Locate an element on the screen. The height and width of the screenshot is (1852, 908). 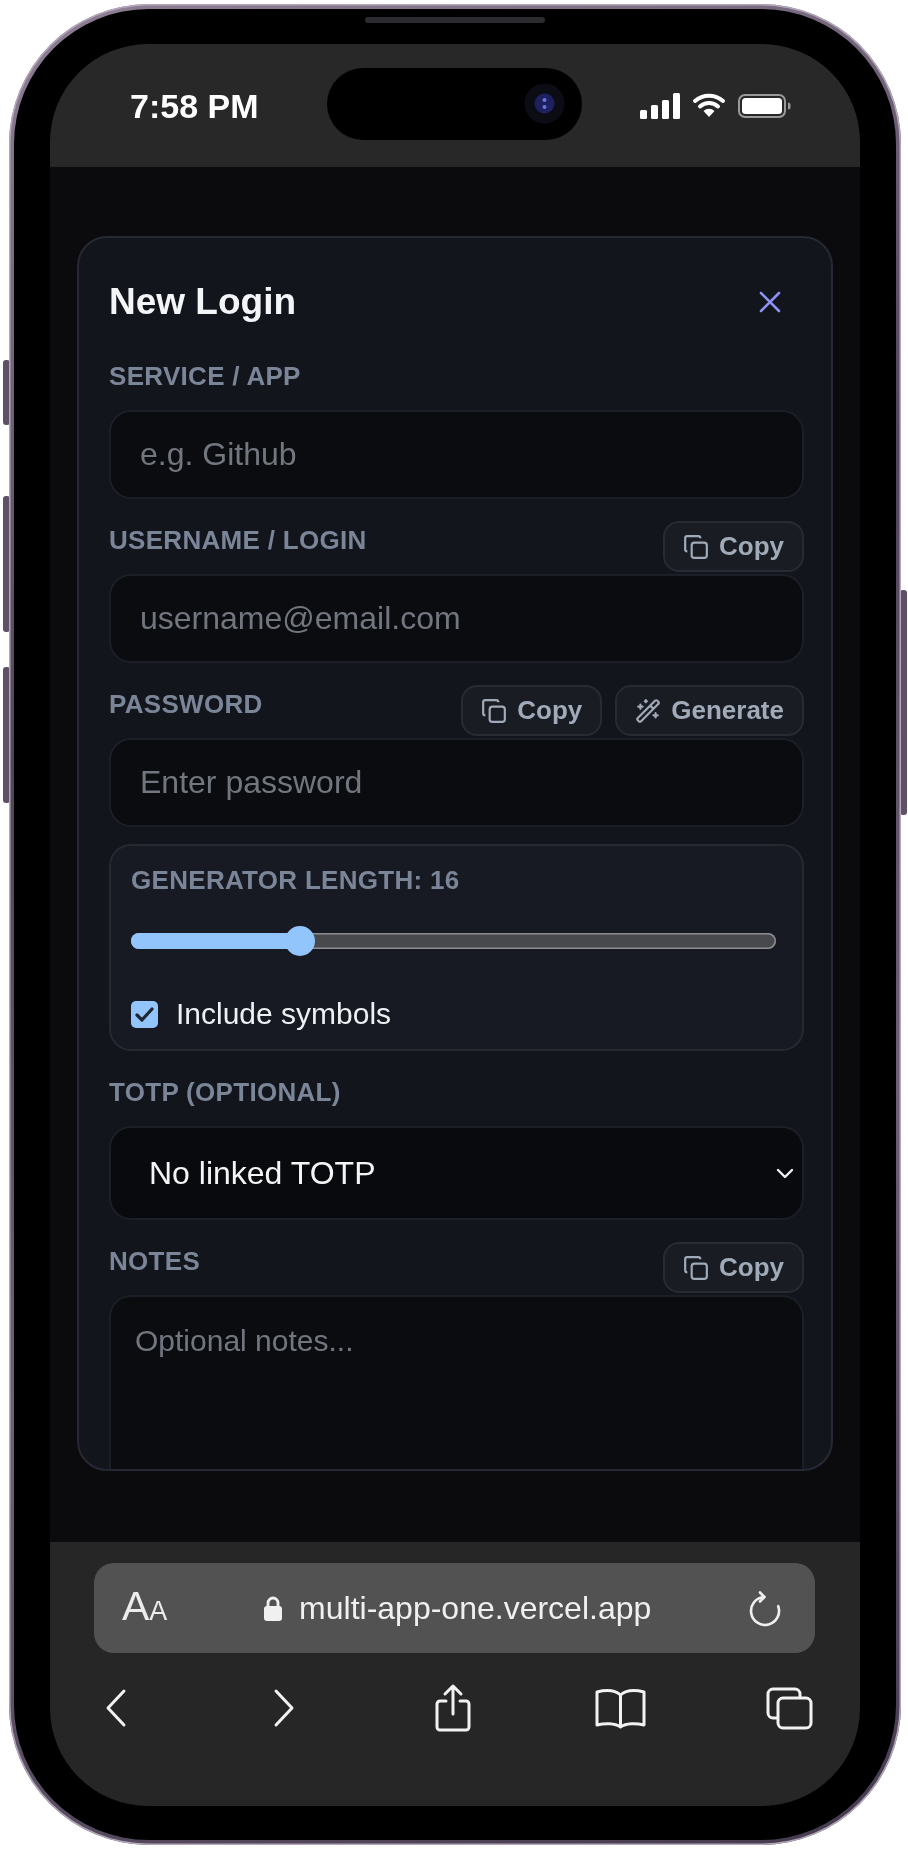
field-label: PASSWORD is located at coordinates (186, 704).